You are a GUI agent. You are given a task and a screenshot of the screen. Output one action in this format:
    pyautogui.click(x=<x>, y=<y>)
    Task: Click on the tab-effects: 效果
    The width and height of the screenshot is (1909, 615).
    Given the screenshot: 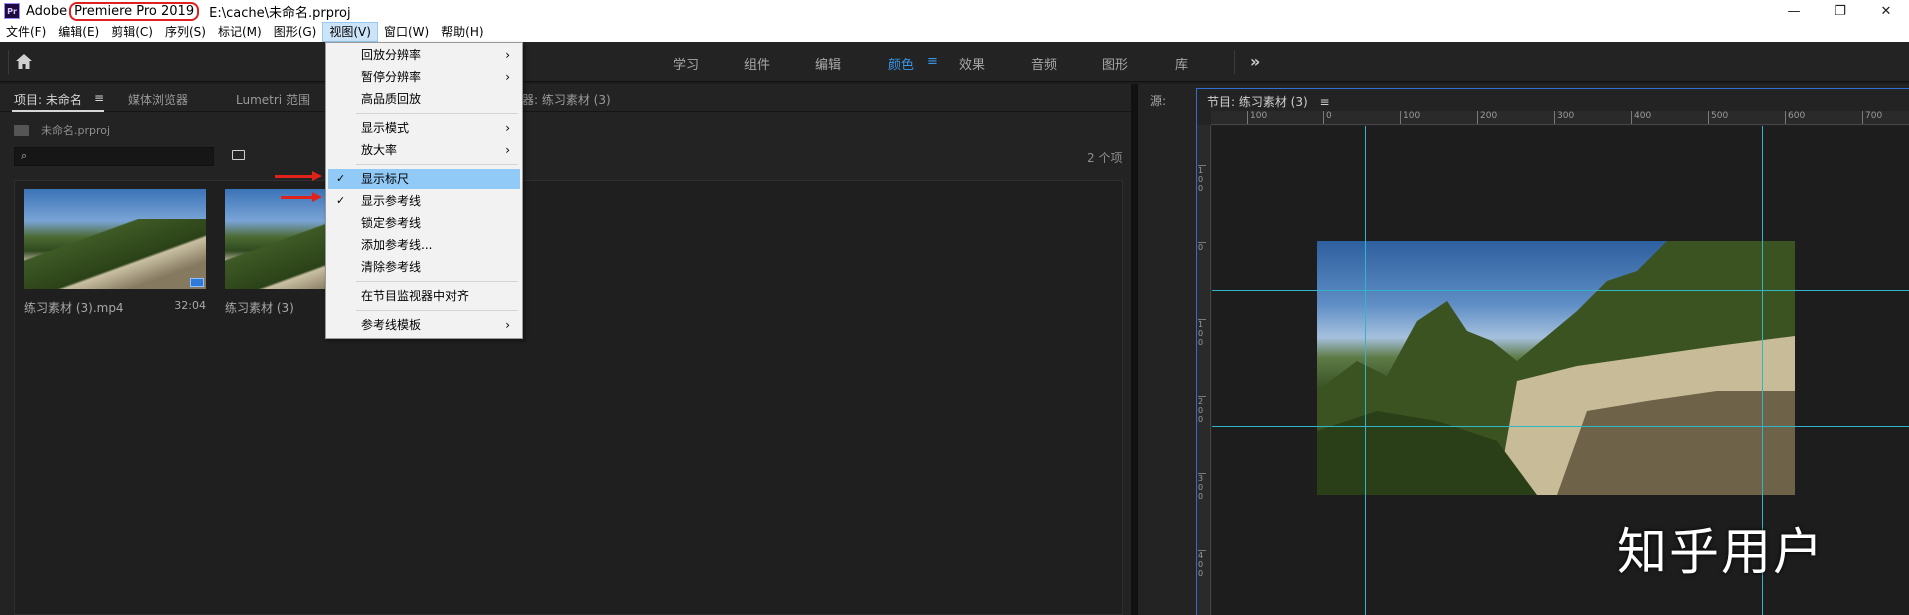 What is the action you would take?
    pyautogui.click(x=972, y=63)
    